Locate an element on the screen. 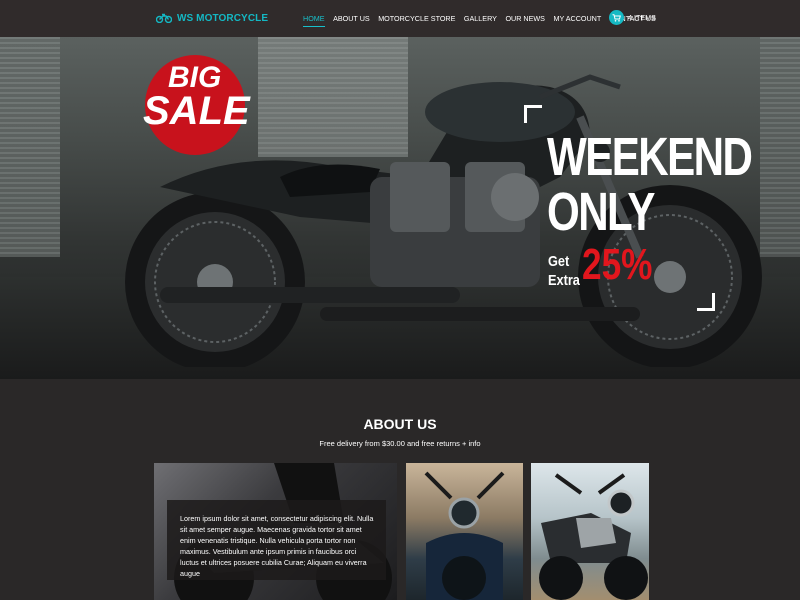 The height and width of the screenshot is (600, 800). logo-text: WS MOTORCYCLE is located at coordinates (223, 18).